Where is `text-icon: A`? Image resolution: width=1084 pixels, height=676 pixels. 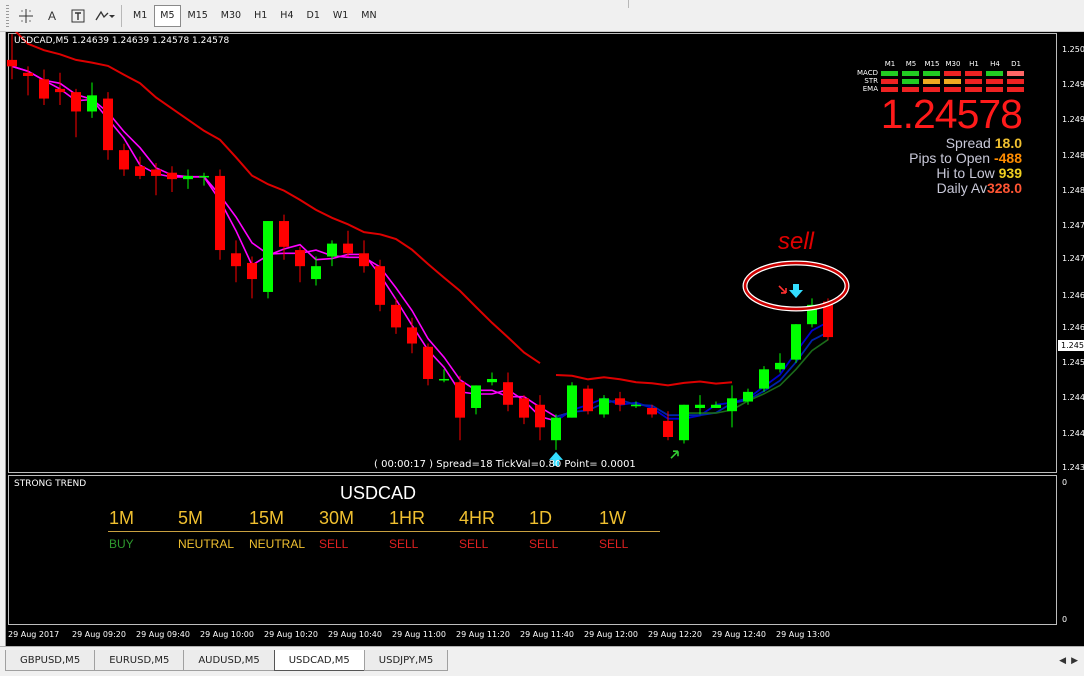
text-icon: A is located at coordinates (52, 16).